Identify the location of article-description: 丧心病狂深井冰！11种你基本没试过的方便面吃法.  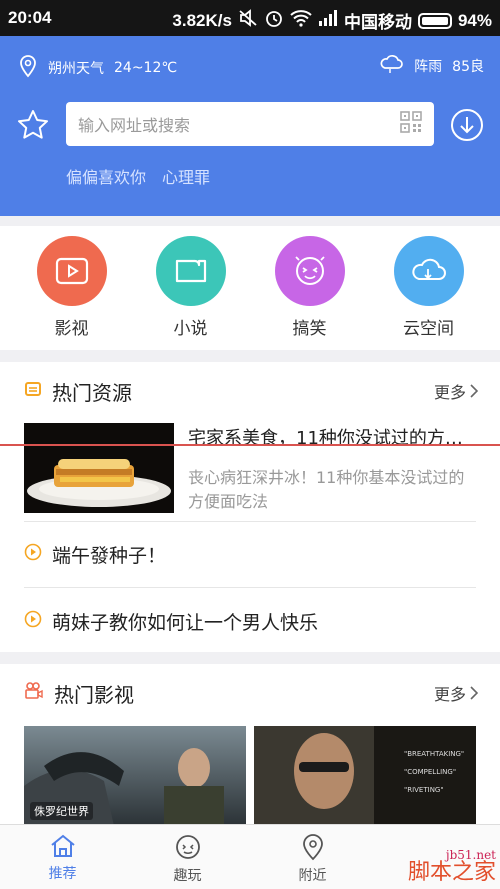
(326, 489).